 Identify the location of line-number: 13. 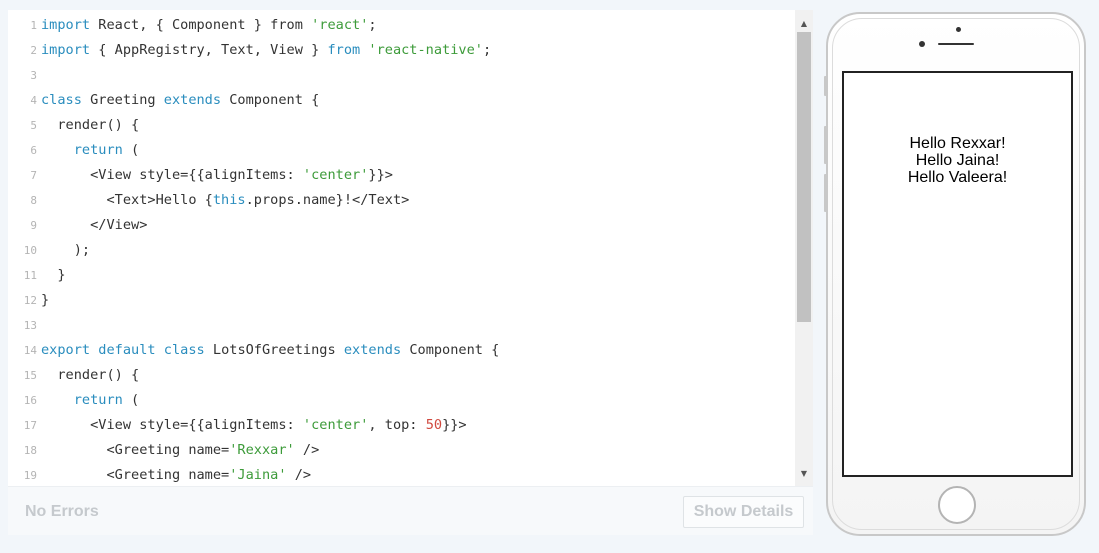
(30, 325).